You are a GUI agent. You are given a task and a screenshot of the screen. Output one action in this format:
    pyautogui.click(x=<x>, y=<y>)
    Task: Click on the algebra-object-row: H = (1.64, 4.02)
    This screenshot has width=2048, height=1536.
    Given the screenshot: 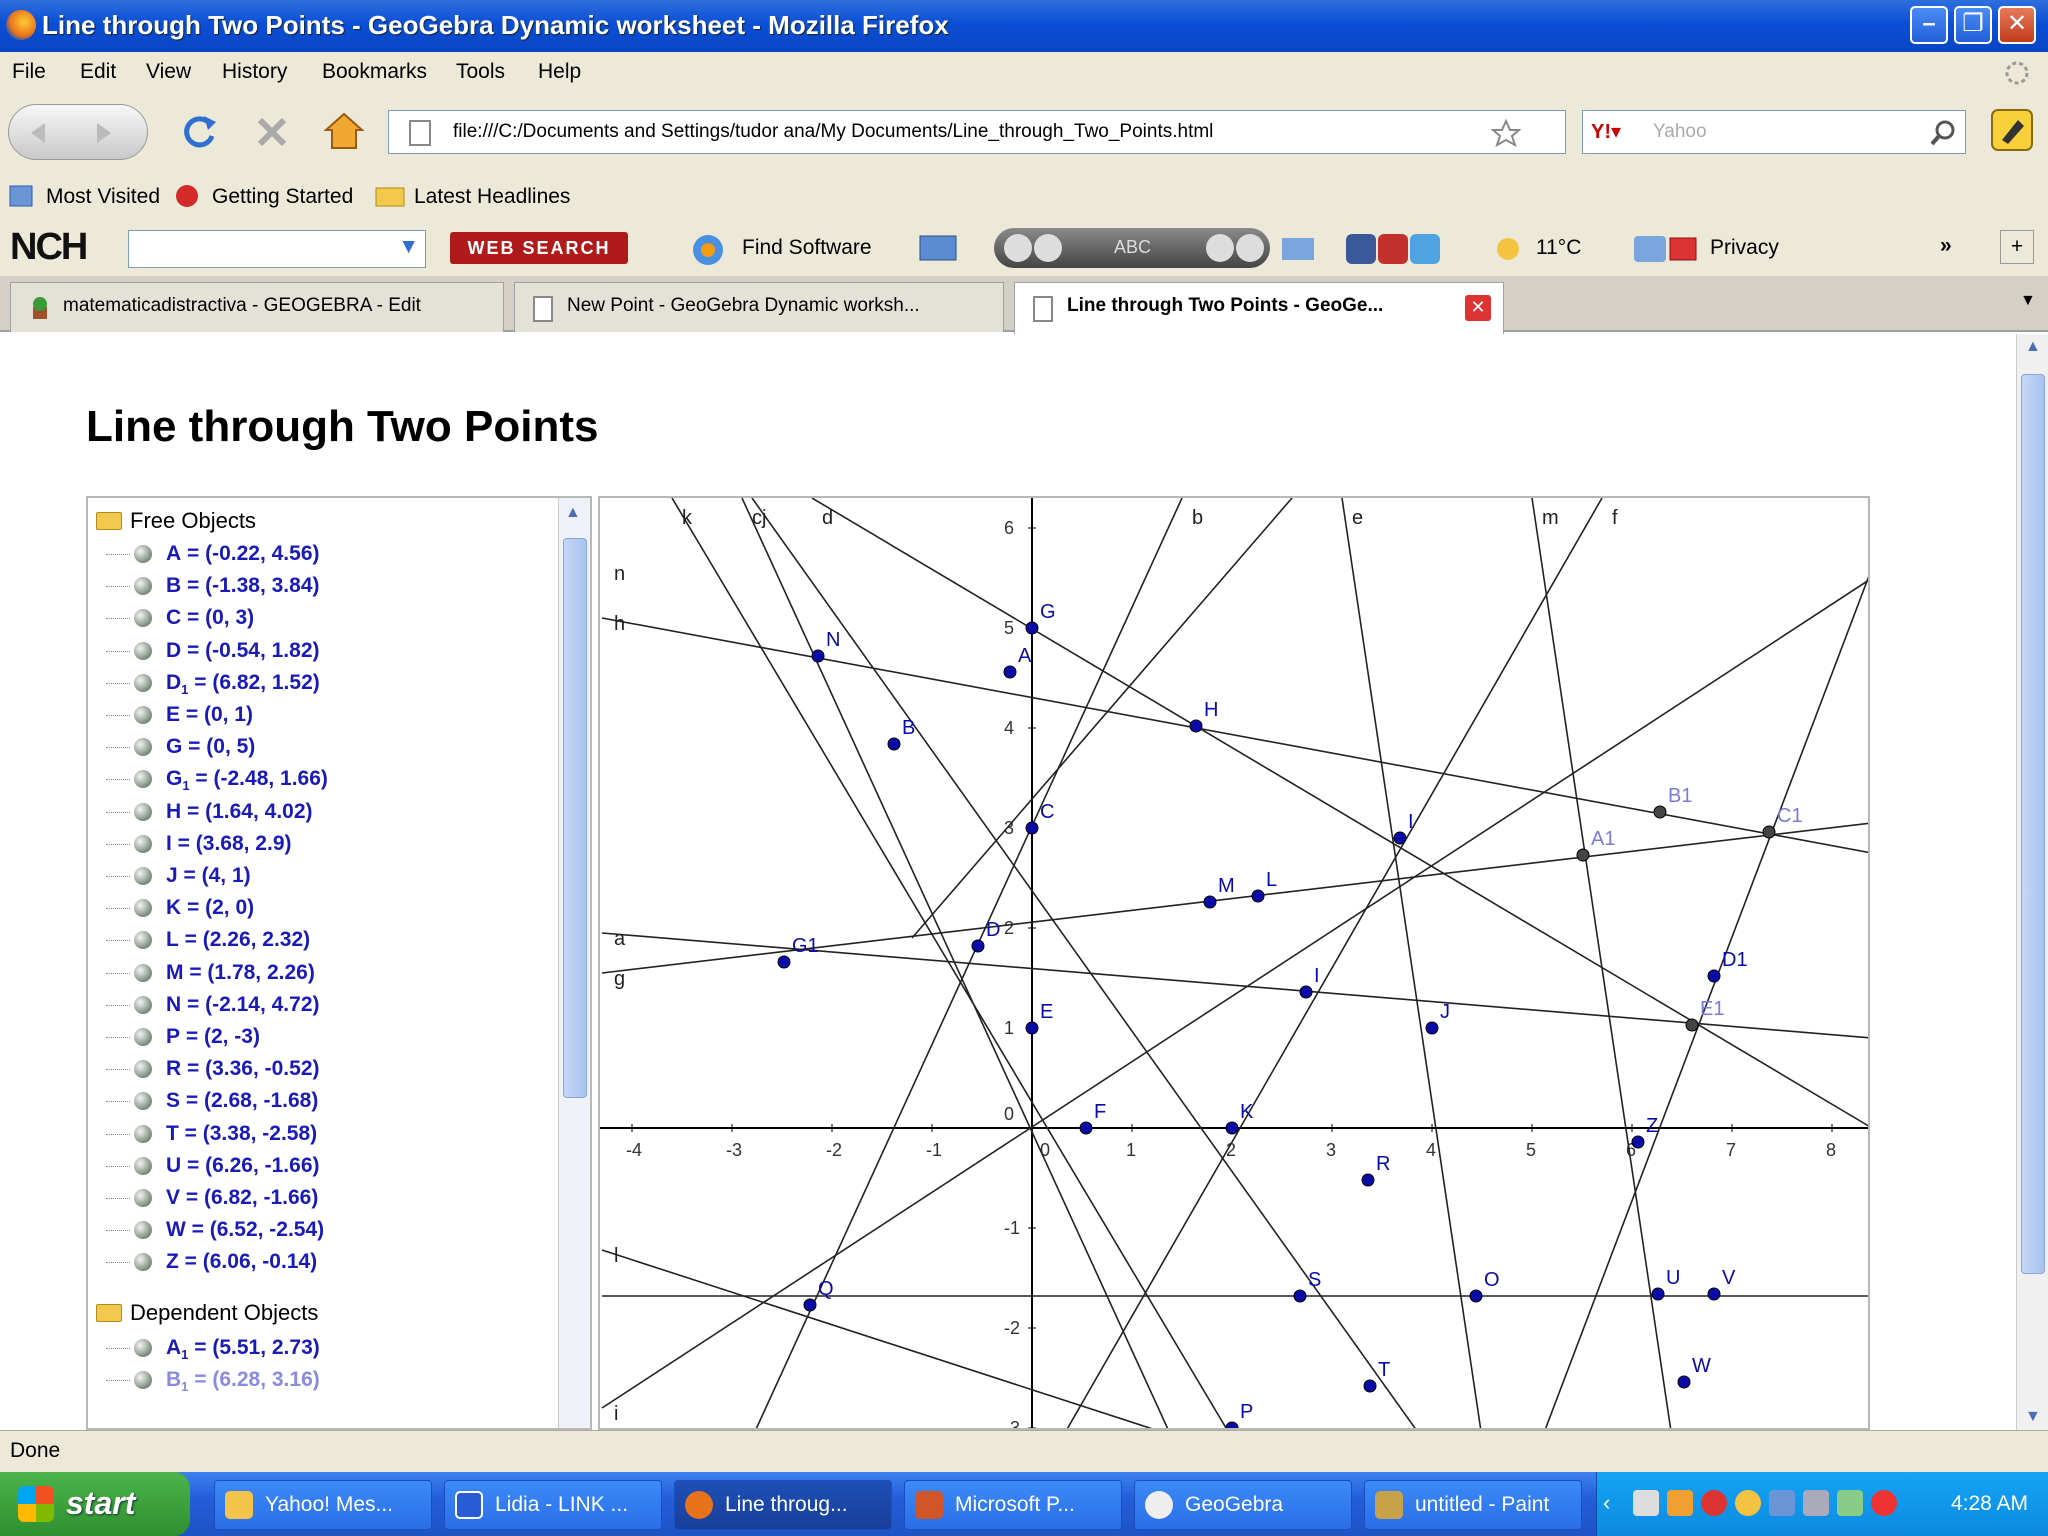 What is the action you would take?
    pyautogui.click(x=209, y=813)
    